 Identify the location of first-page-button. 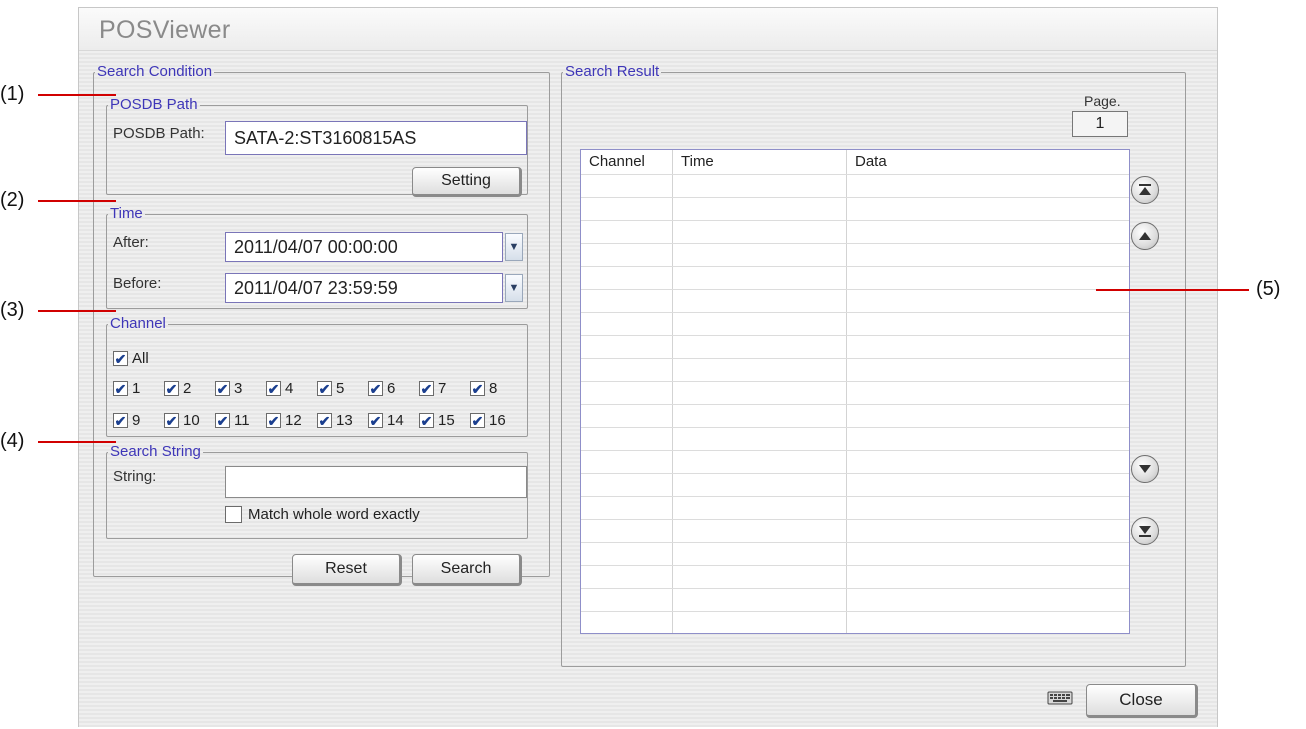
(1145, 190).